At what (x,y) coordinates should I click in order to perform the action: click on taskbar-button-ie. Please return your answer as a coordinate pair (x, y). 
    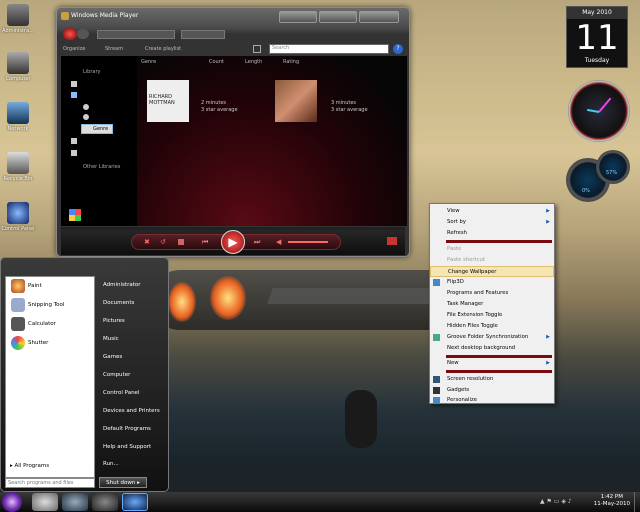
    Looking at the image, I should click on (45, 502).